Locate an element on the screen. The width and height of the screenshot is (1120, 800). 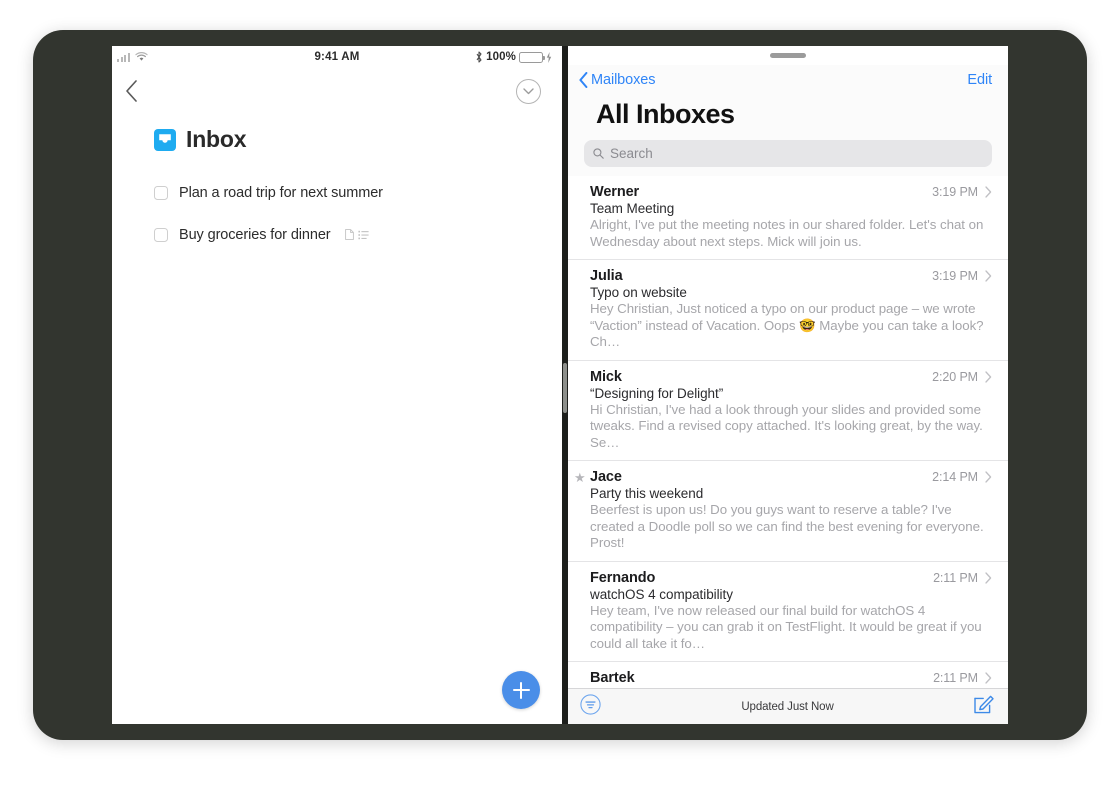
message-sender: Mick is located at coordinates (606, 376).